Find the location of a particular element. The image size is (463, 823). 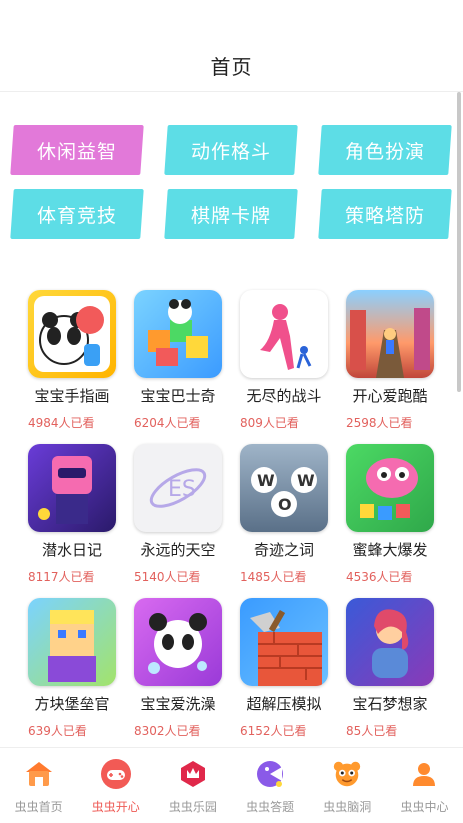

game-views: 1485人已看 is located at coordinates (273, 577).